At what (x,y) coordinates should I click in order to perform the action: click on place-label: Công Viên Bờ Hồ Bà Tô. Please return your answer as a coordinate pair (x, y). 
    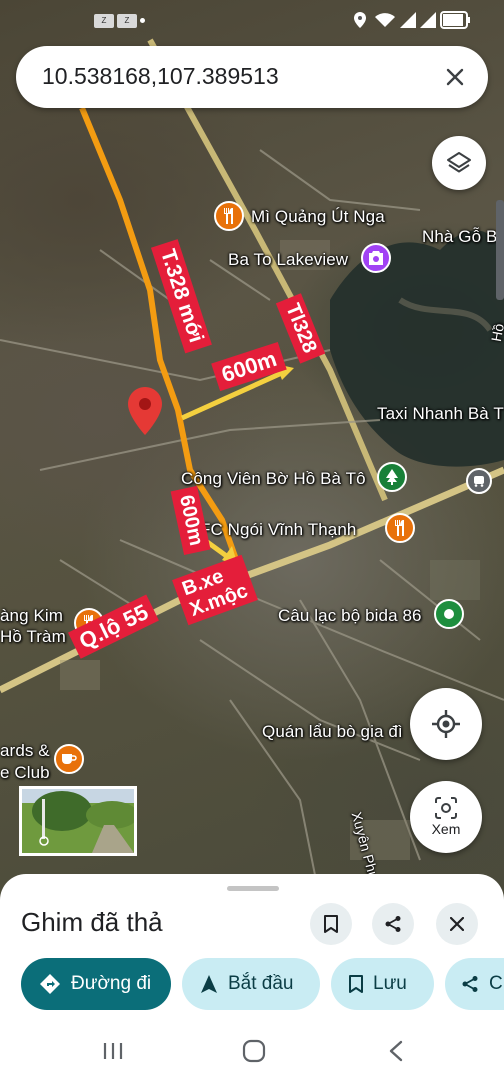
    Looking at the image, I should click on (273, 479).